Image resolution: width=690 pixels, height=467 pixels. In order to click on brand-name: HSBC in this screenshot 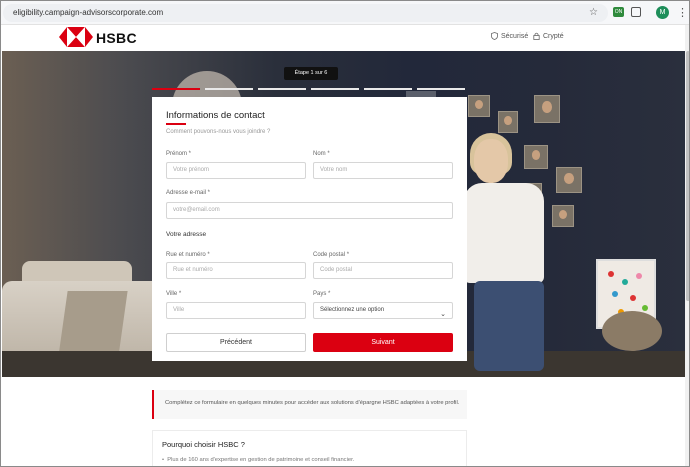, I will do `click(116, 38)`.